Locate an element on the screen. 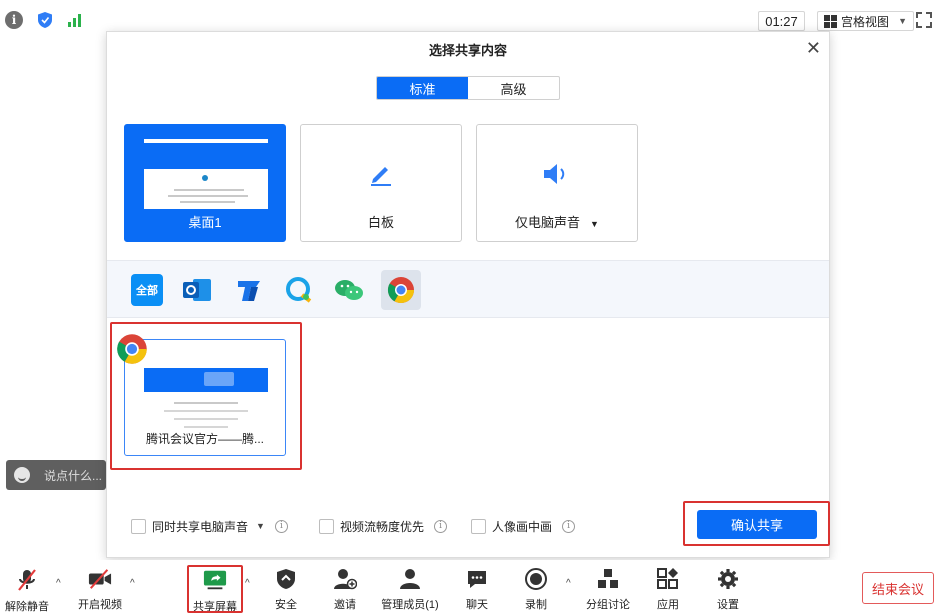  all-apps-button: 全部 is located at coordinates (147, 290).